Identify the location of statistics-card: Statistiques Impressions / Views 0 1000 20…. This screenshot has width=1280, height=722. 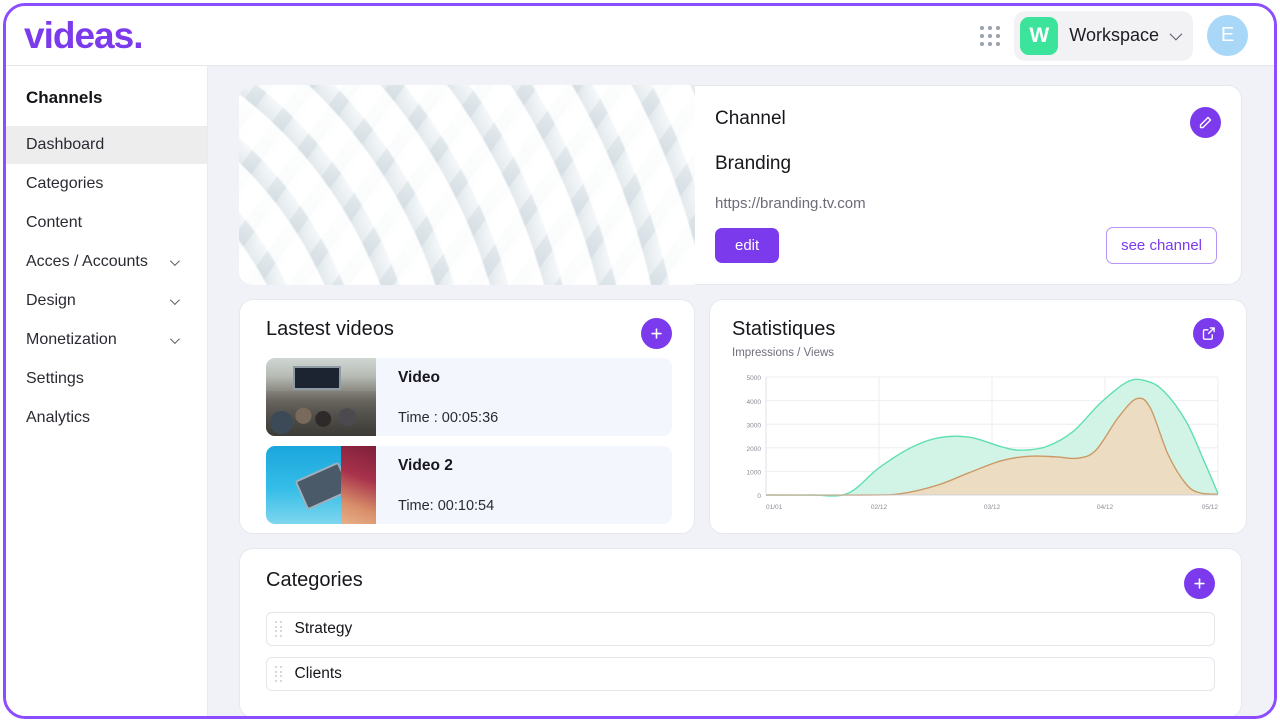
(978, 416).